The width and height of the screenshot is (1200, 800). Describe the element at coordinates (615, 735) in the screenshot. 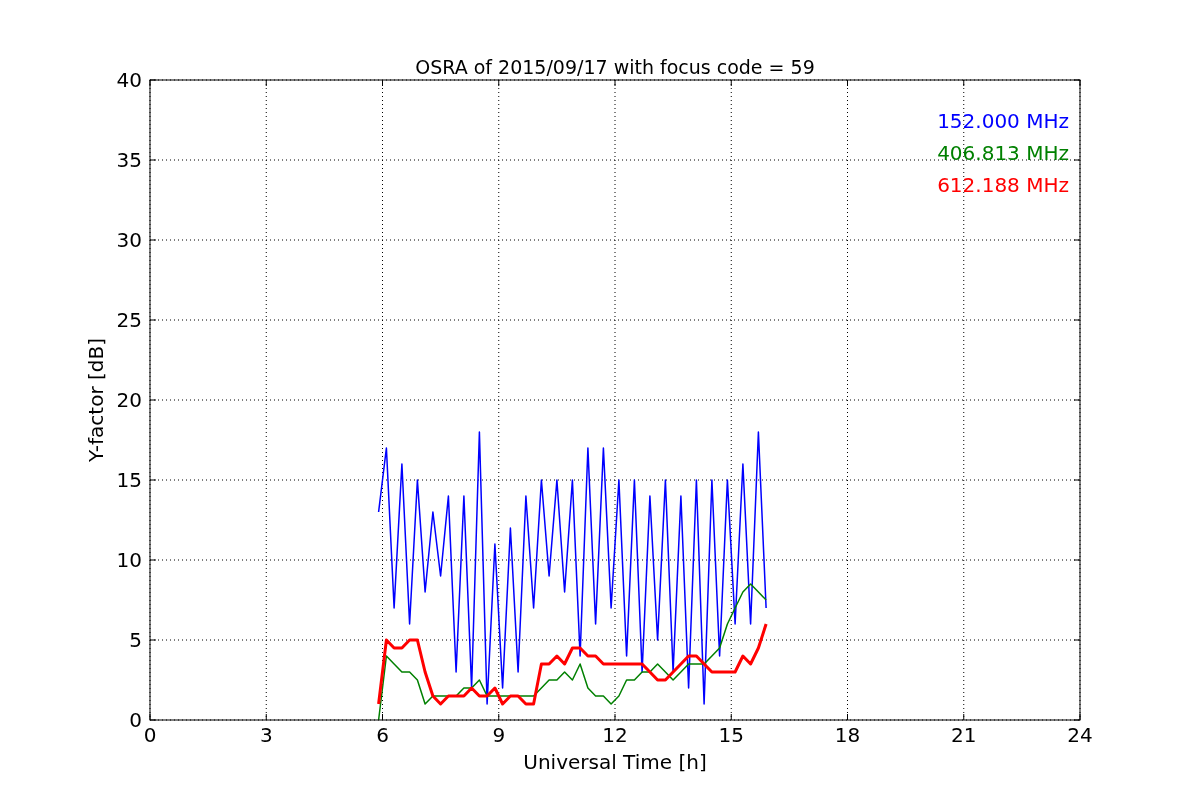

I see `x-tick-label: 12` at that location.